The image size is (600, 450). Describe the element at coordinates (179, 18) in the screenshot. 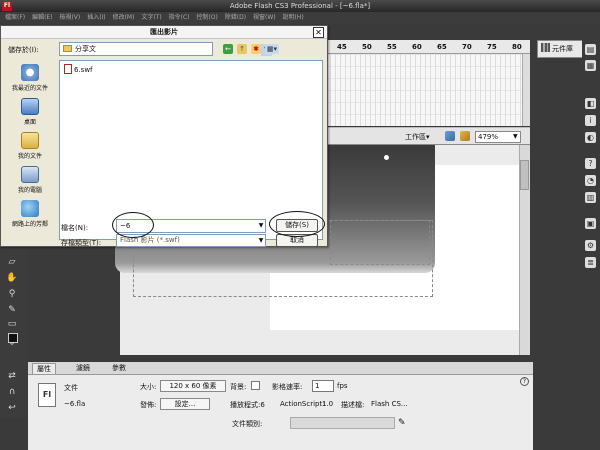

I see `menu-commands: 指令(C)` at that location.